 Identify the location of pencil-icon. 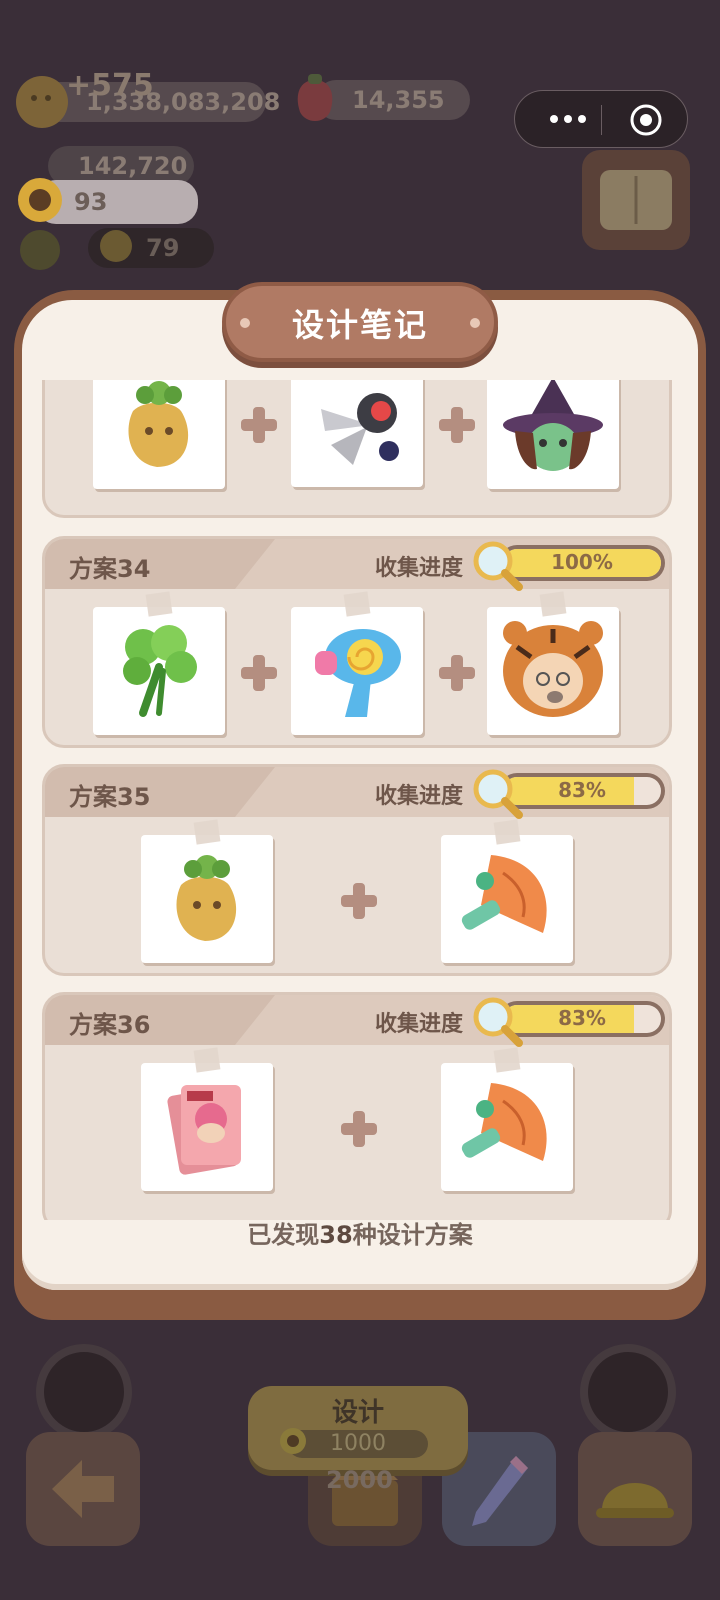
(500, 1491).